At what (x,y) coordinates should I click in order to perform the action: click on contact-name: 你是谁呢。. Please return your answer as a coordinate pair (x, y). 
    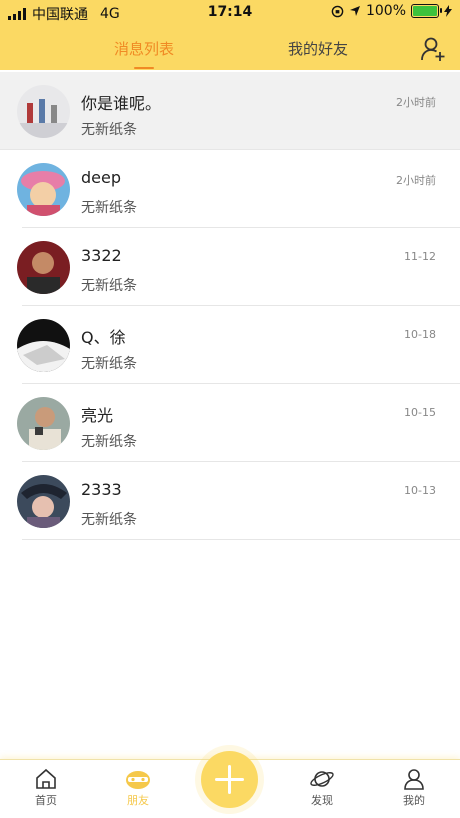
    Looking at the image, I should click on (121, 103).